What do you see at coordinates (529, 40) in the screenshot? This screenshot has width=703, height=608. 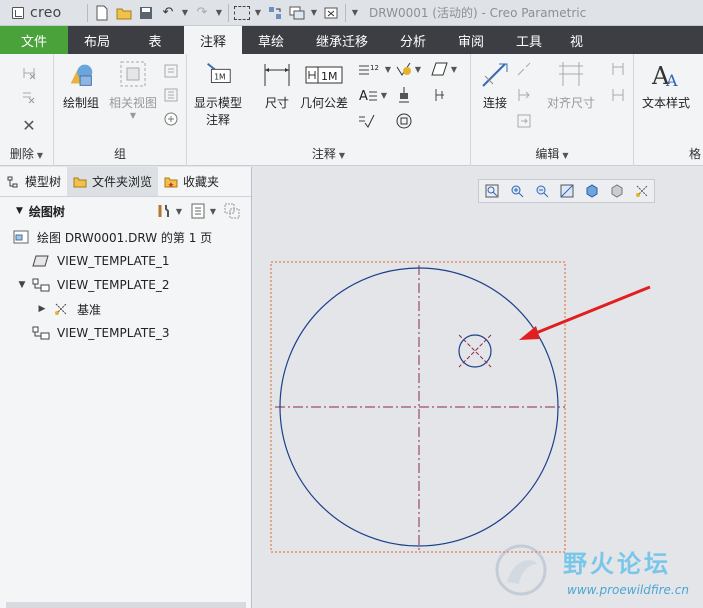 I see `tab-tools: 工具` at bounding box center [529, 40].